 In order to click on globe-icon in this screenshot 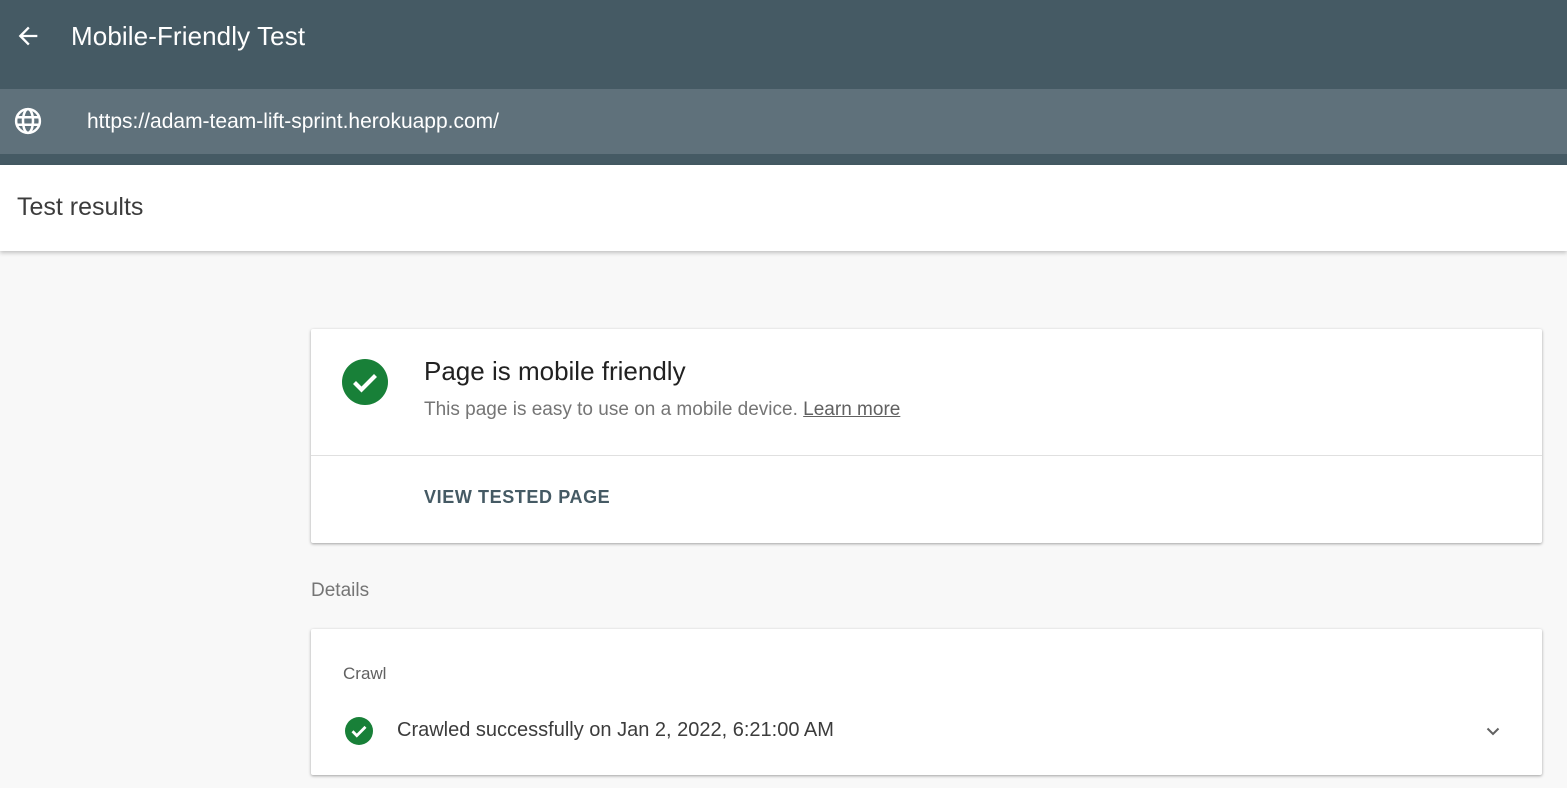, I will do `click(28, 121)`.